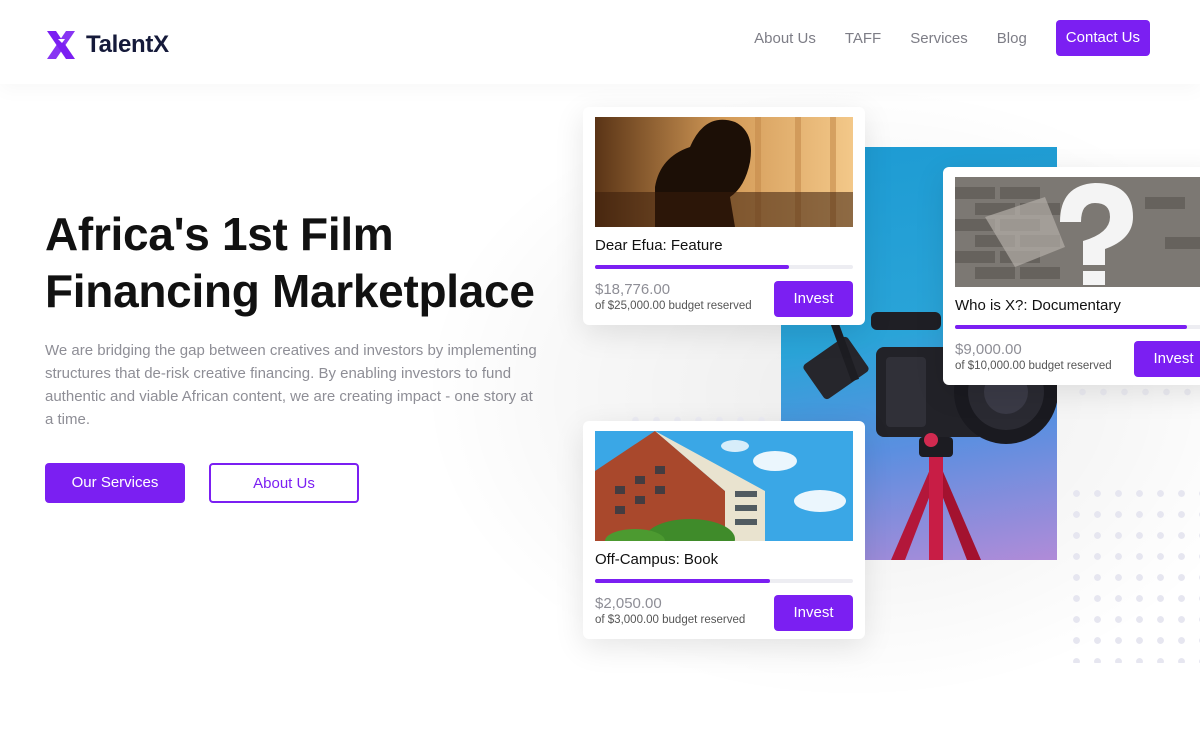 The image size is (1200, 750). I want to click on logo: TalentX, so click(107, 45).